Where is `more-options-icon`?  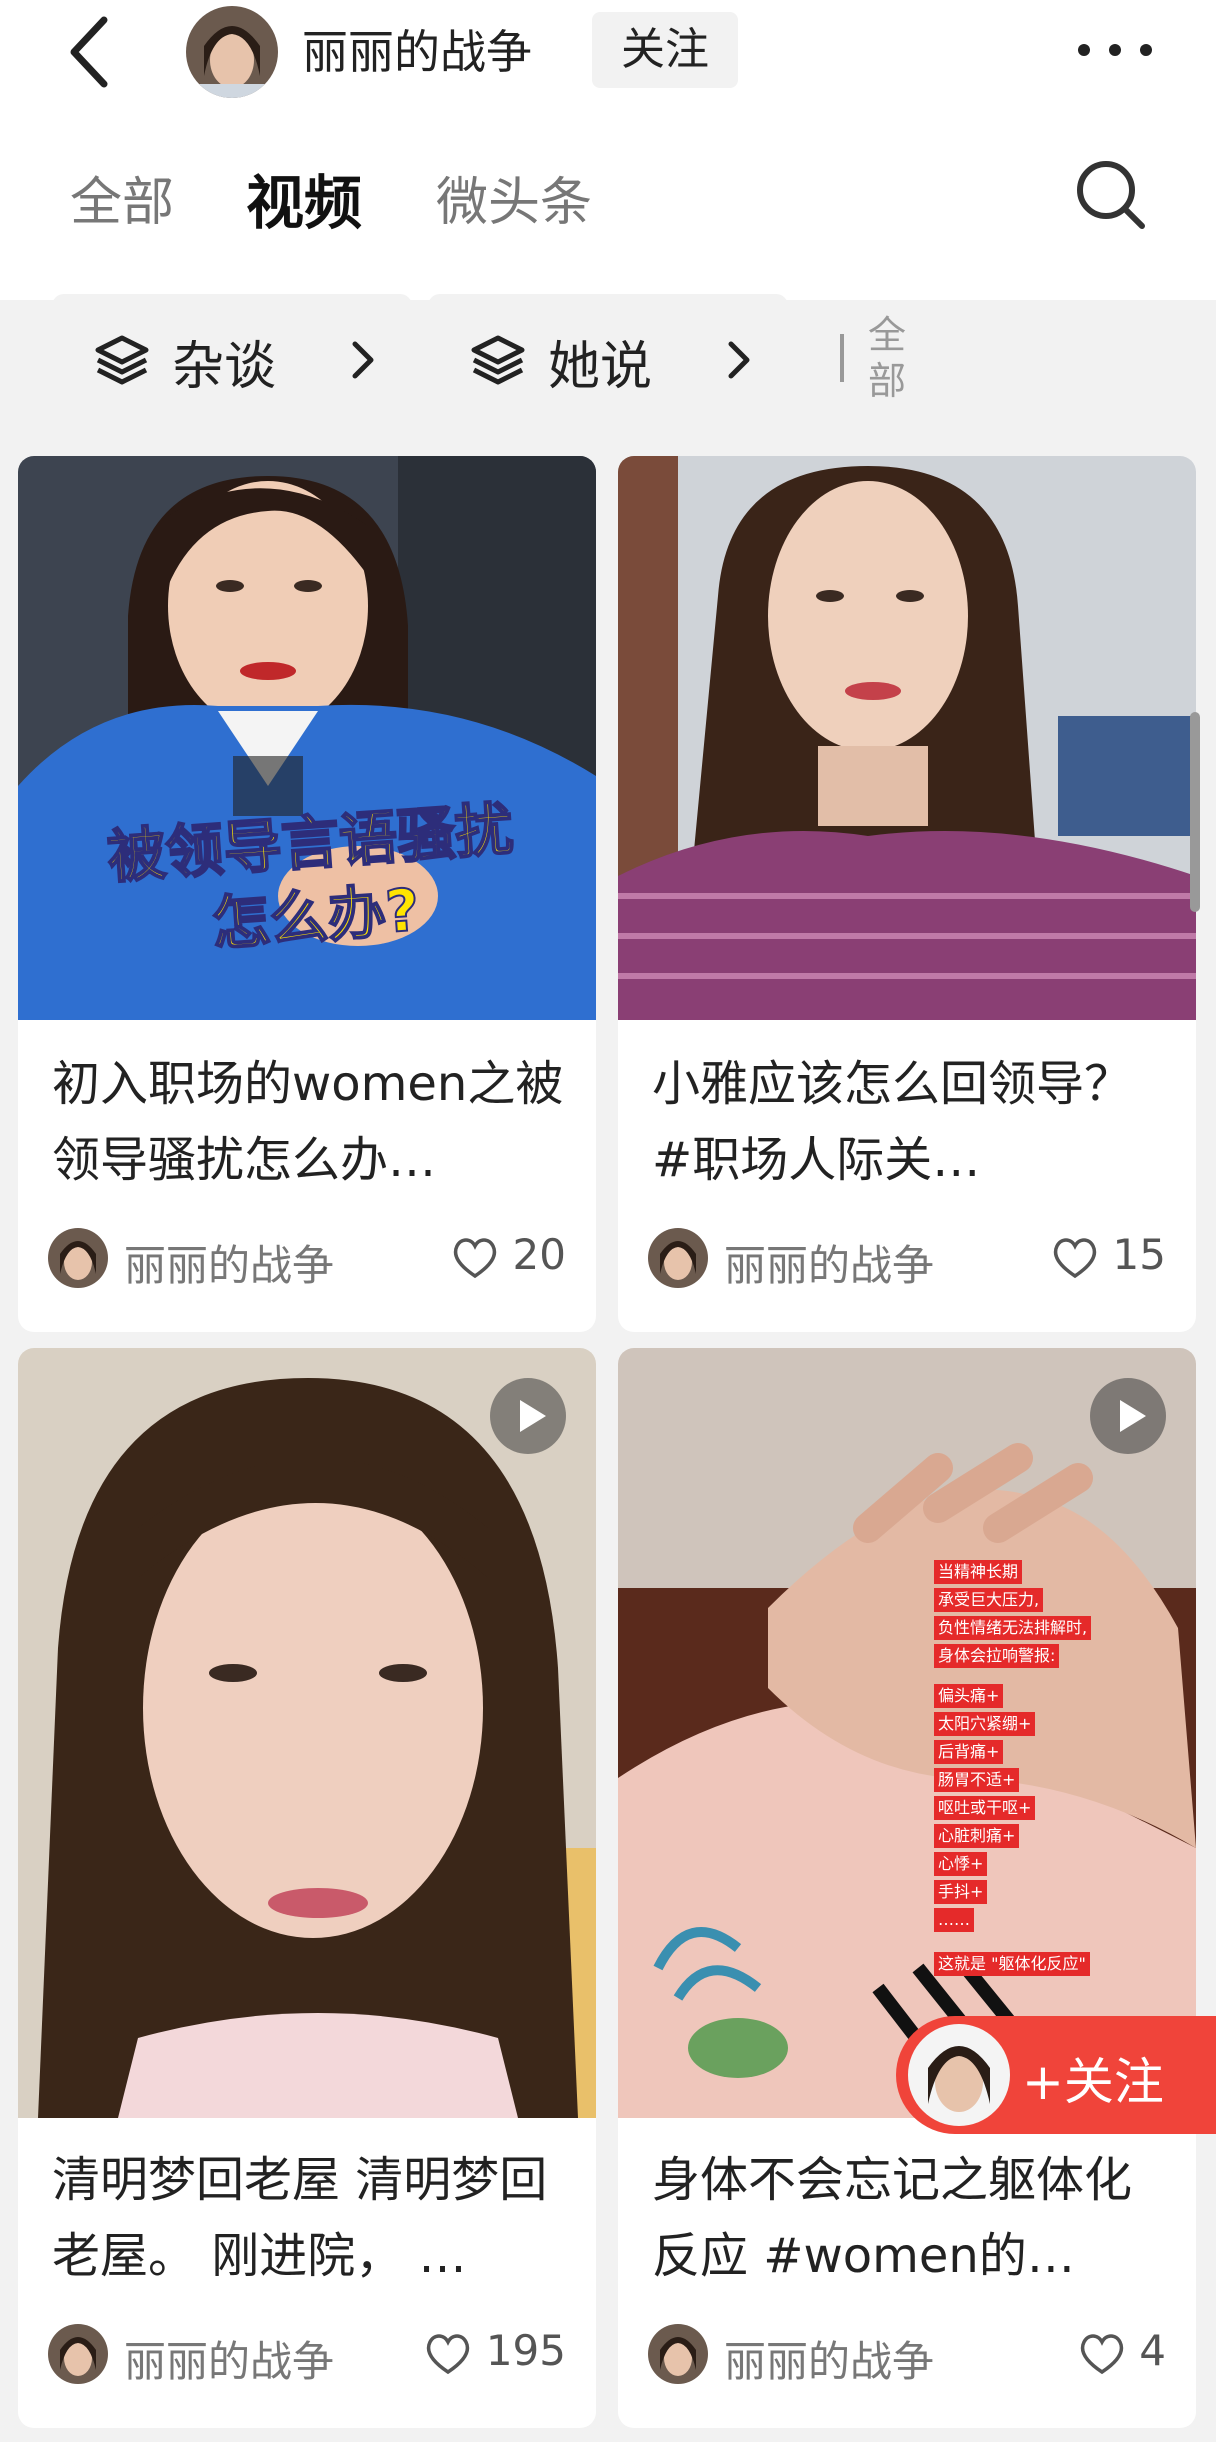 more-options-icon is located at coordinates (1115, 49).